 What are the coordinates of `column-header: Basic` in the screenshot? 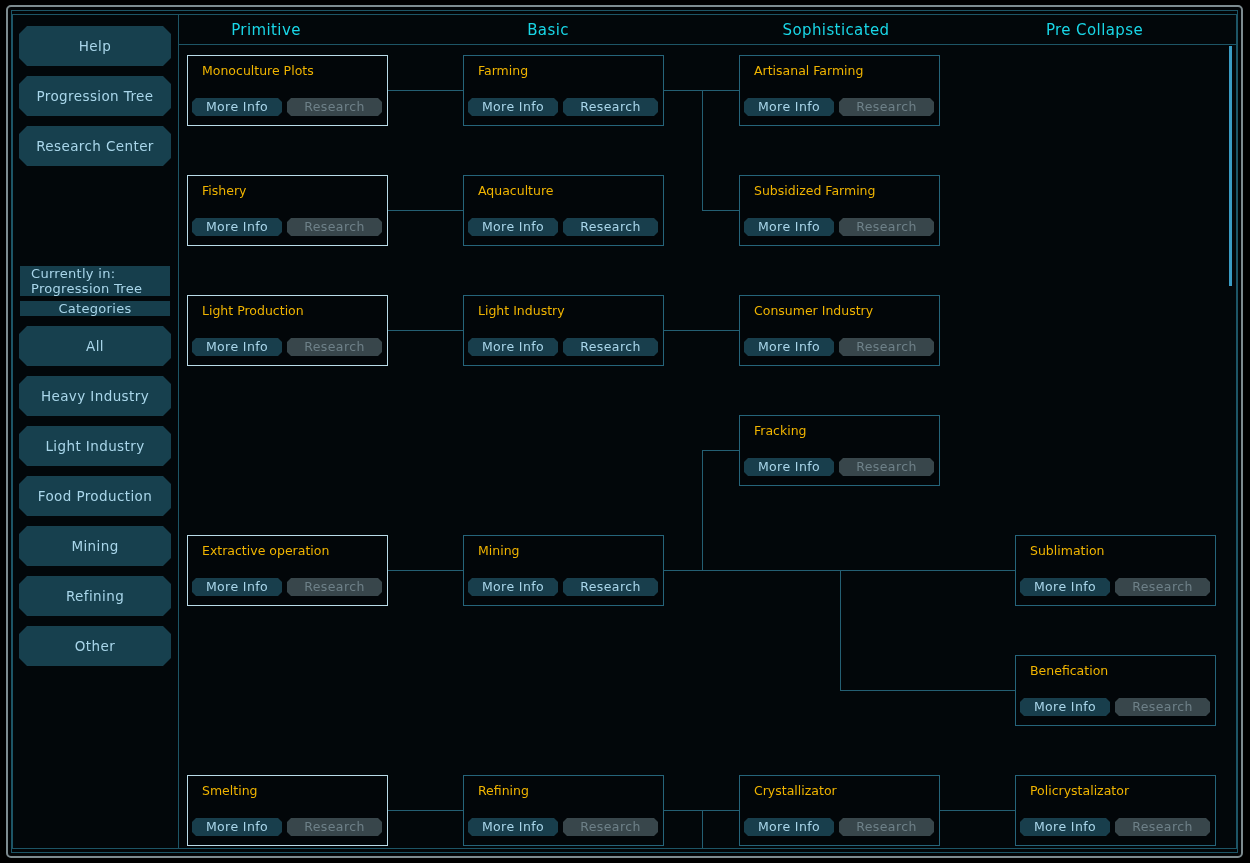 It's located at (548, 29).